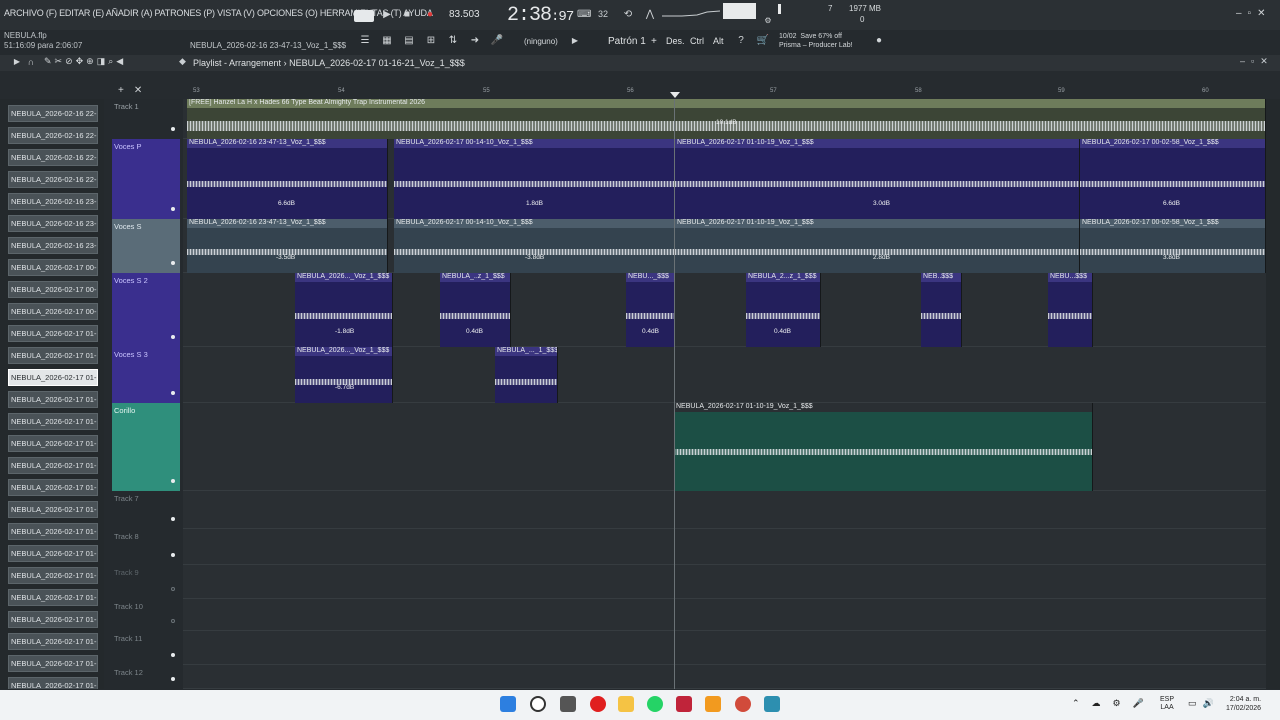  What do you see at coordinates (146, 246) in the screenshot?
I see `track-header: Voces S` at bounding box center [146, 246].